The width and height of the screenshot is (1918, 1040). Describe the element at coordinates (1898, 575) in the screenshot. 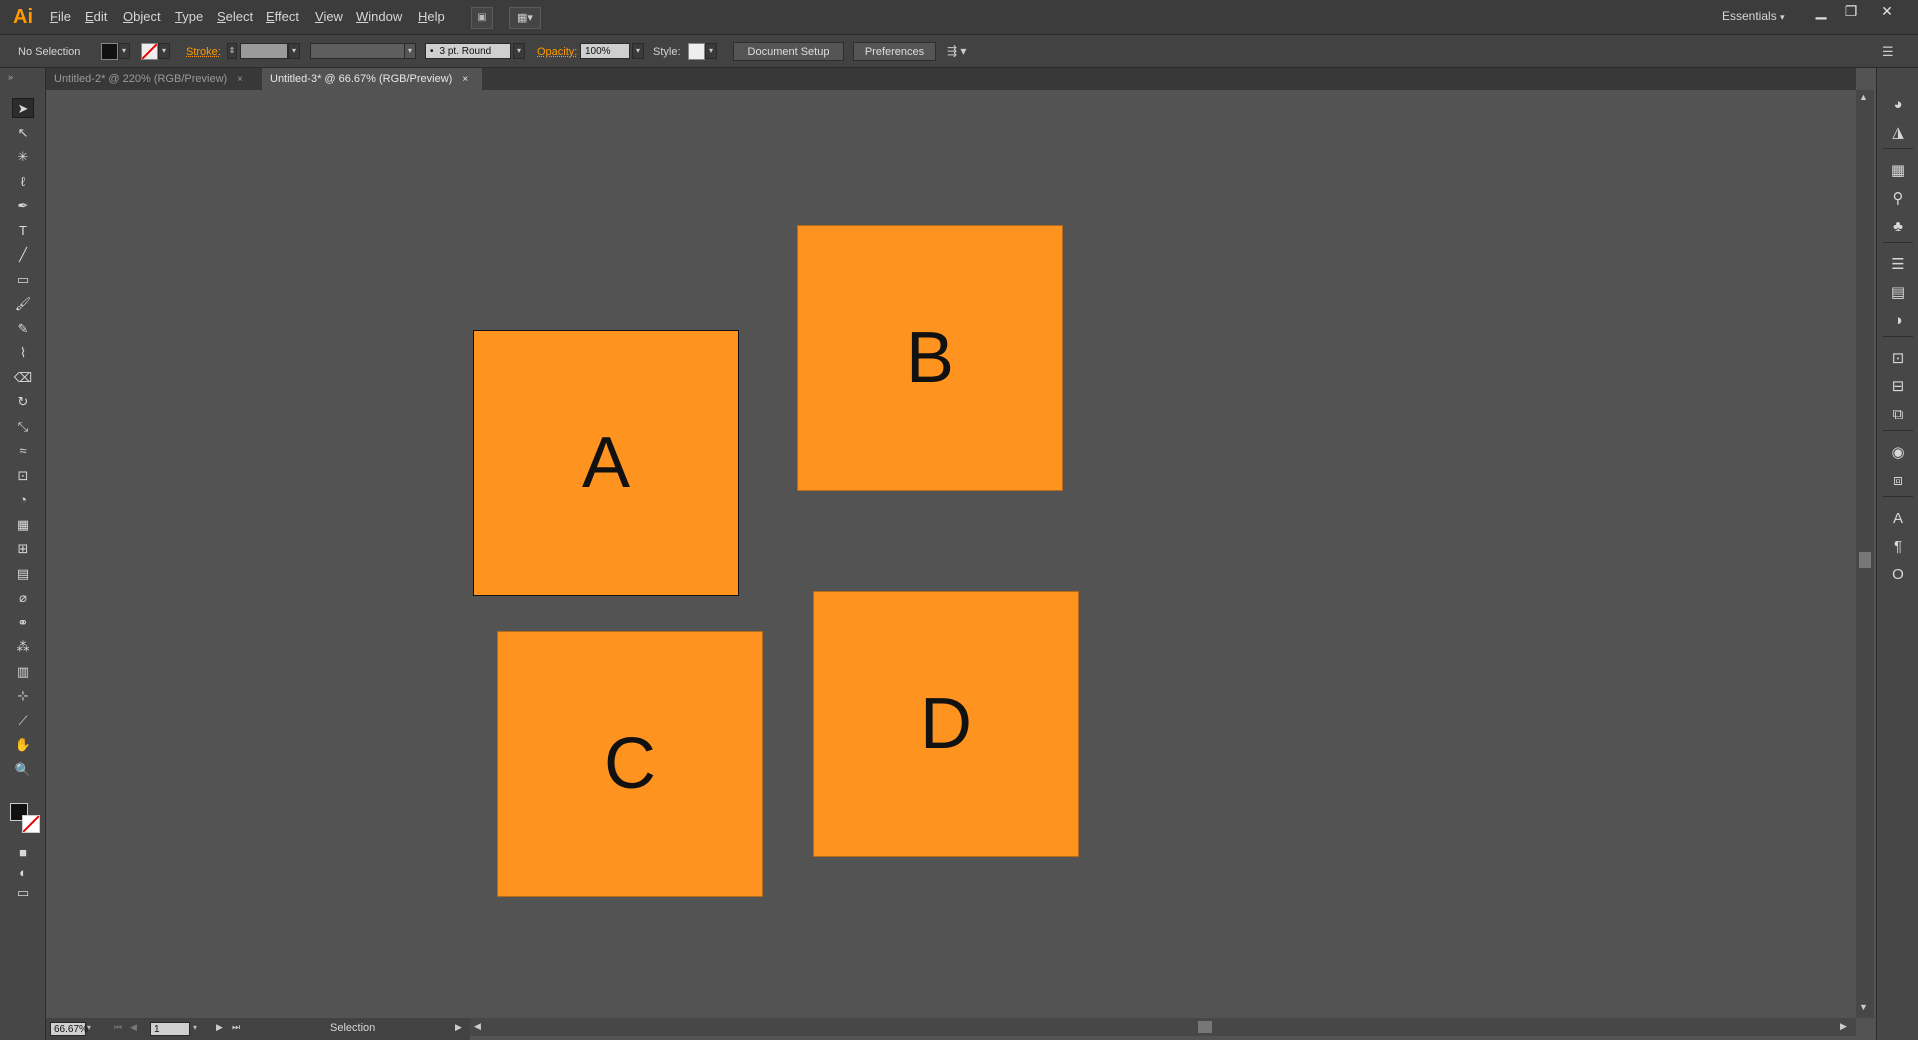

I see `opentype-panel-icon: O` at that location.